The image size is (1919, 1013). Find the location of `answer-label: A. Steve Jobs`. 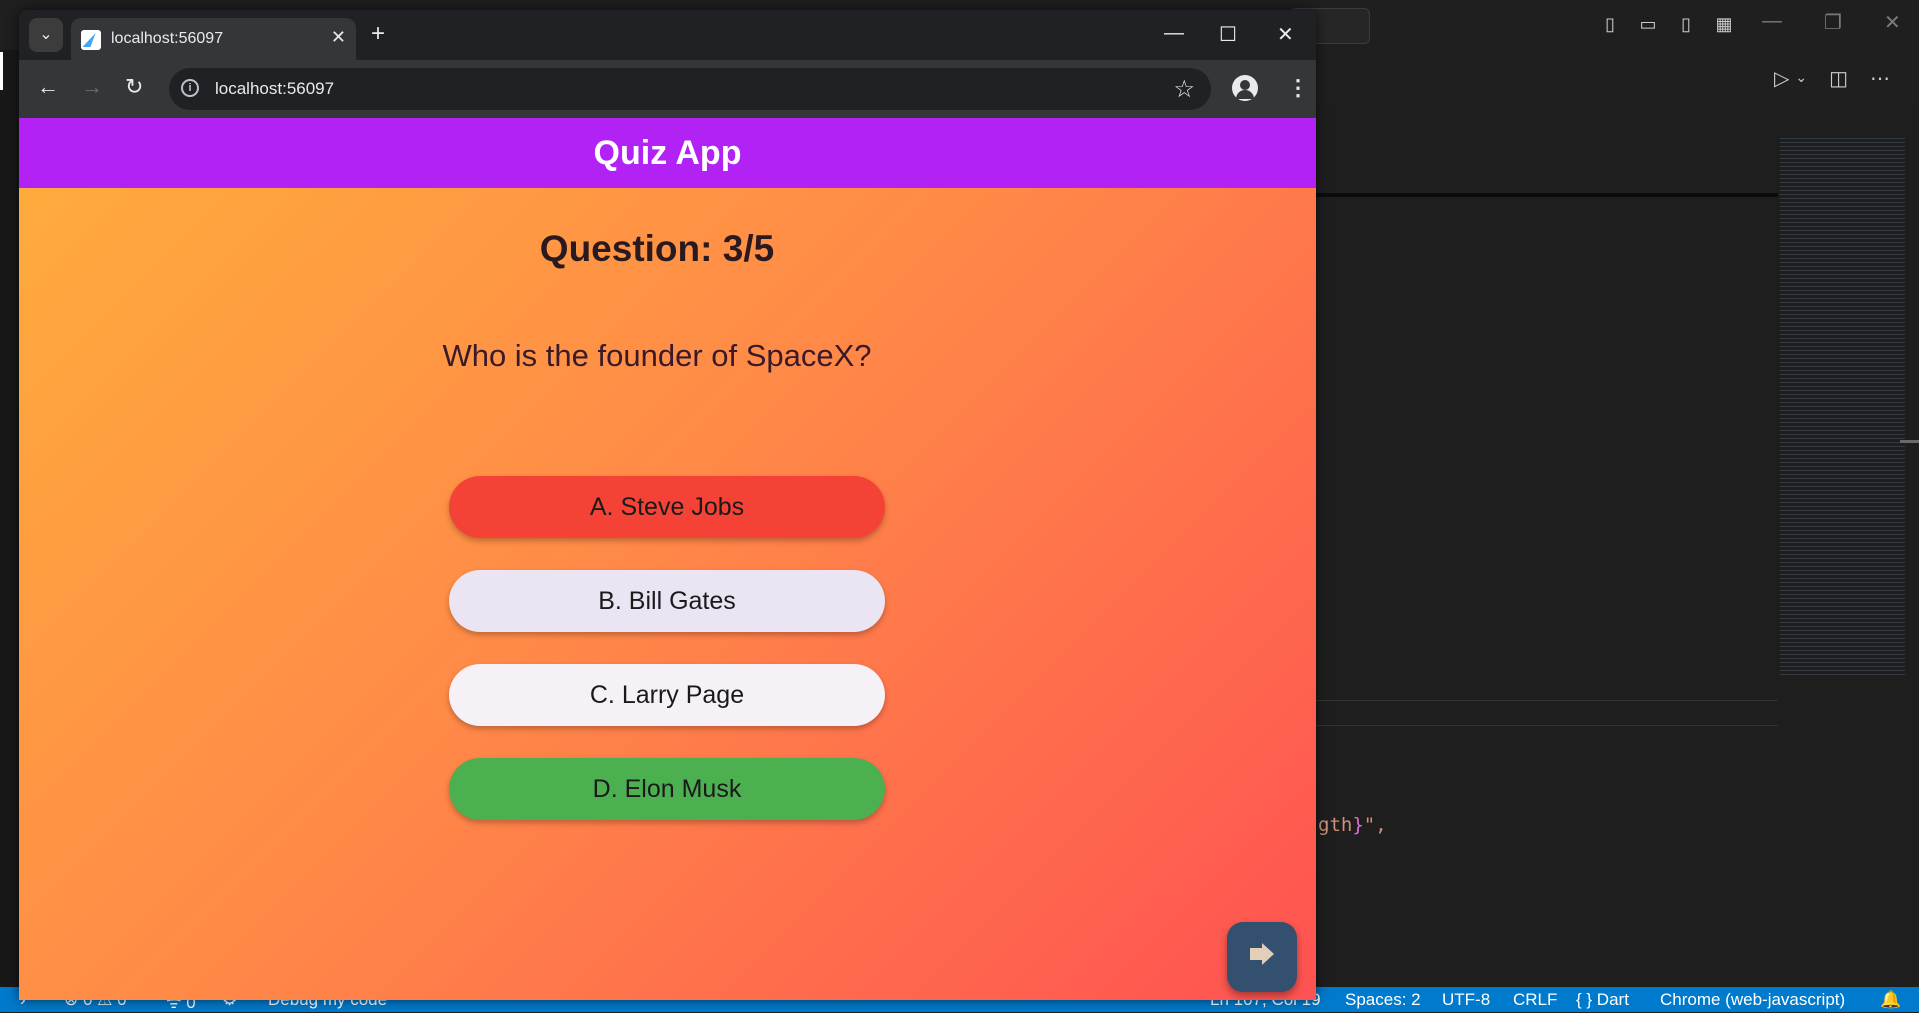

answer-label: A. Steve Jobs is located at coordinates (667, 507).